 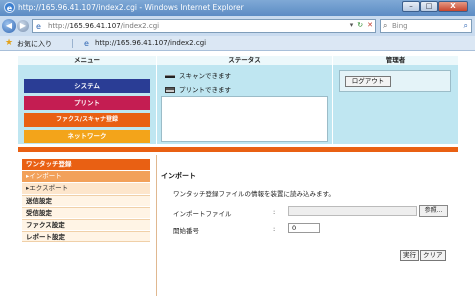 I want to click on execute-button: 実行, so click(x=409, y=255).